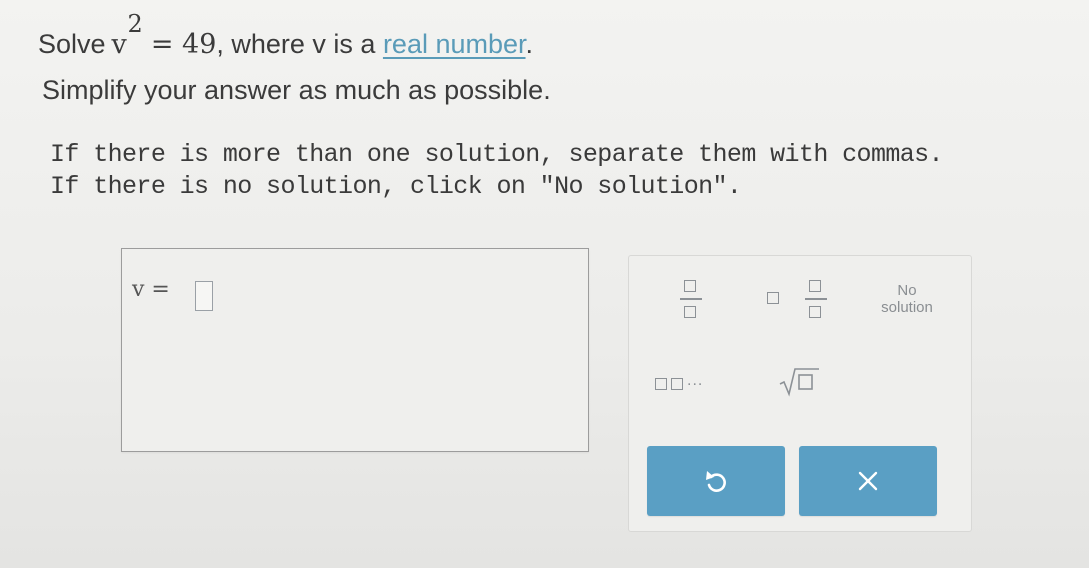  I want to click on clear-button, so click(868, 481).